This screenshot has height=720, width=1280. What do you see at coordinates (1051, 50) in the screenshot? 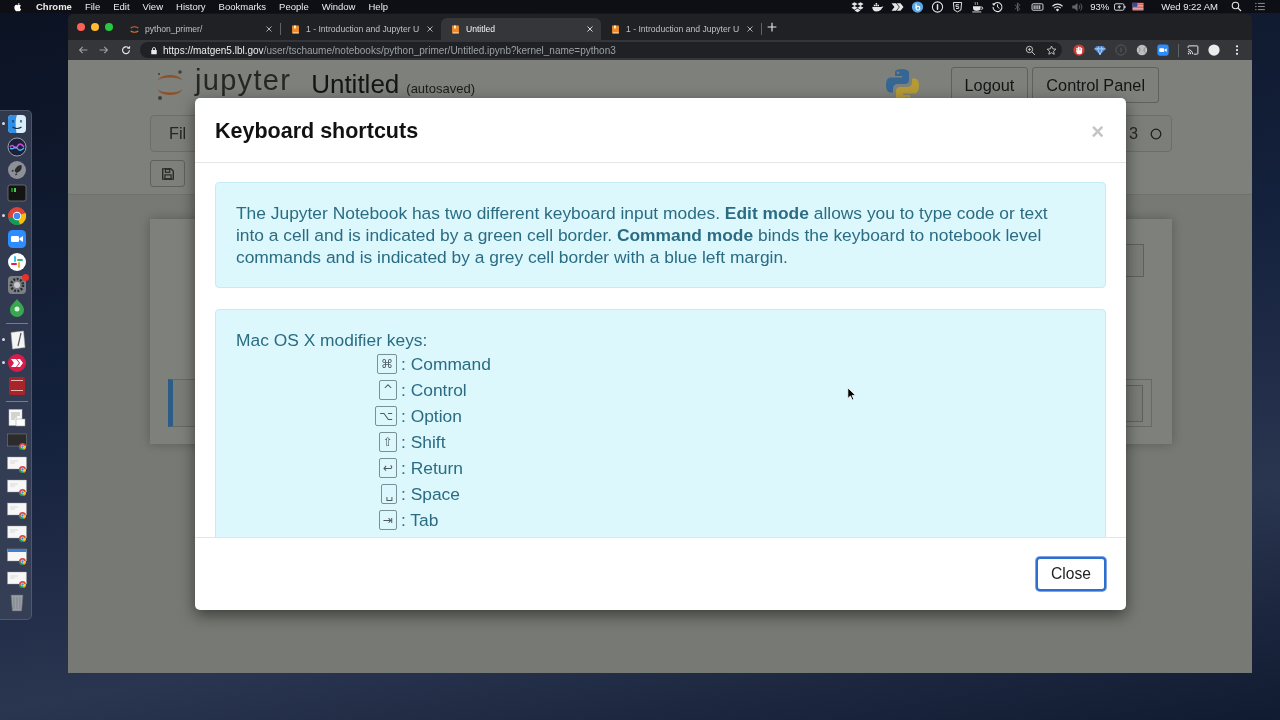
I see `star-icon` at bounding box center [1051, 50].